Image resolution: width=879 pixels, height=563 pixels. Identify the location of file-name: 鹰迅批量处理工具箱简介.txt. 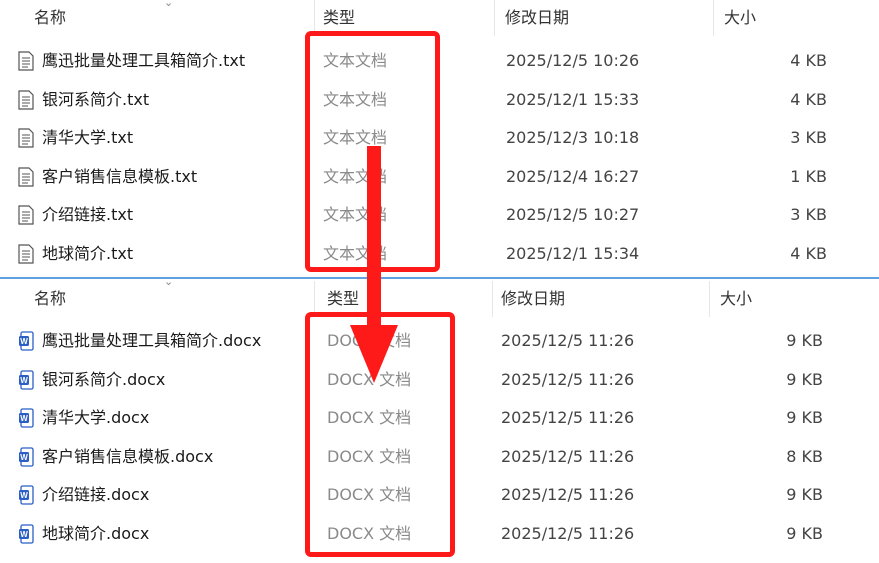
(144, 60).